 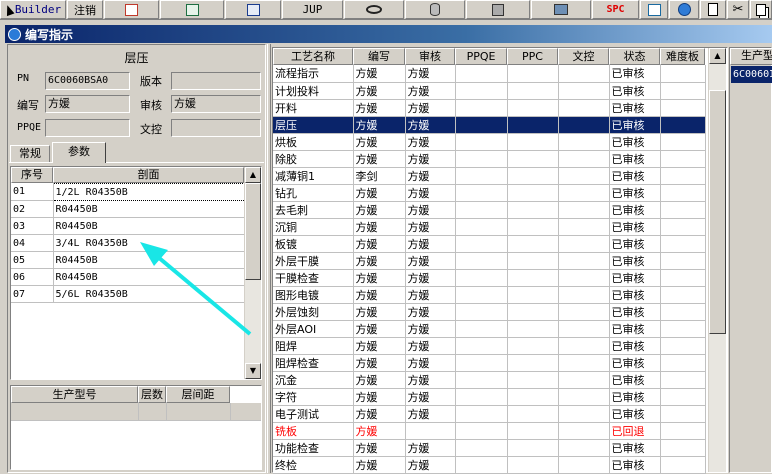 I want to click on table-row: 减薄铜1 李剑 方媛 已审核, so click(x=489, y=176).